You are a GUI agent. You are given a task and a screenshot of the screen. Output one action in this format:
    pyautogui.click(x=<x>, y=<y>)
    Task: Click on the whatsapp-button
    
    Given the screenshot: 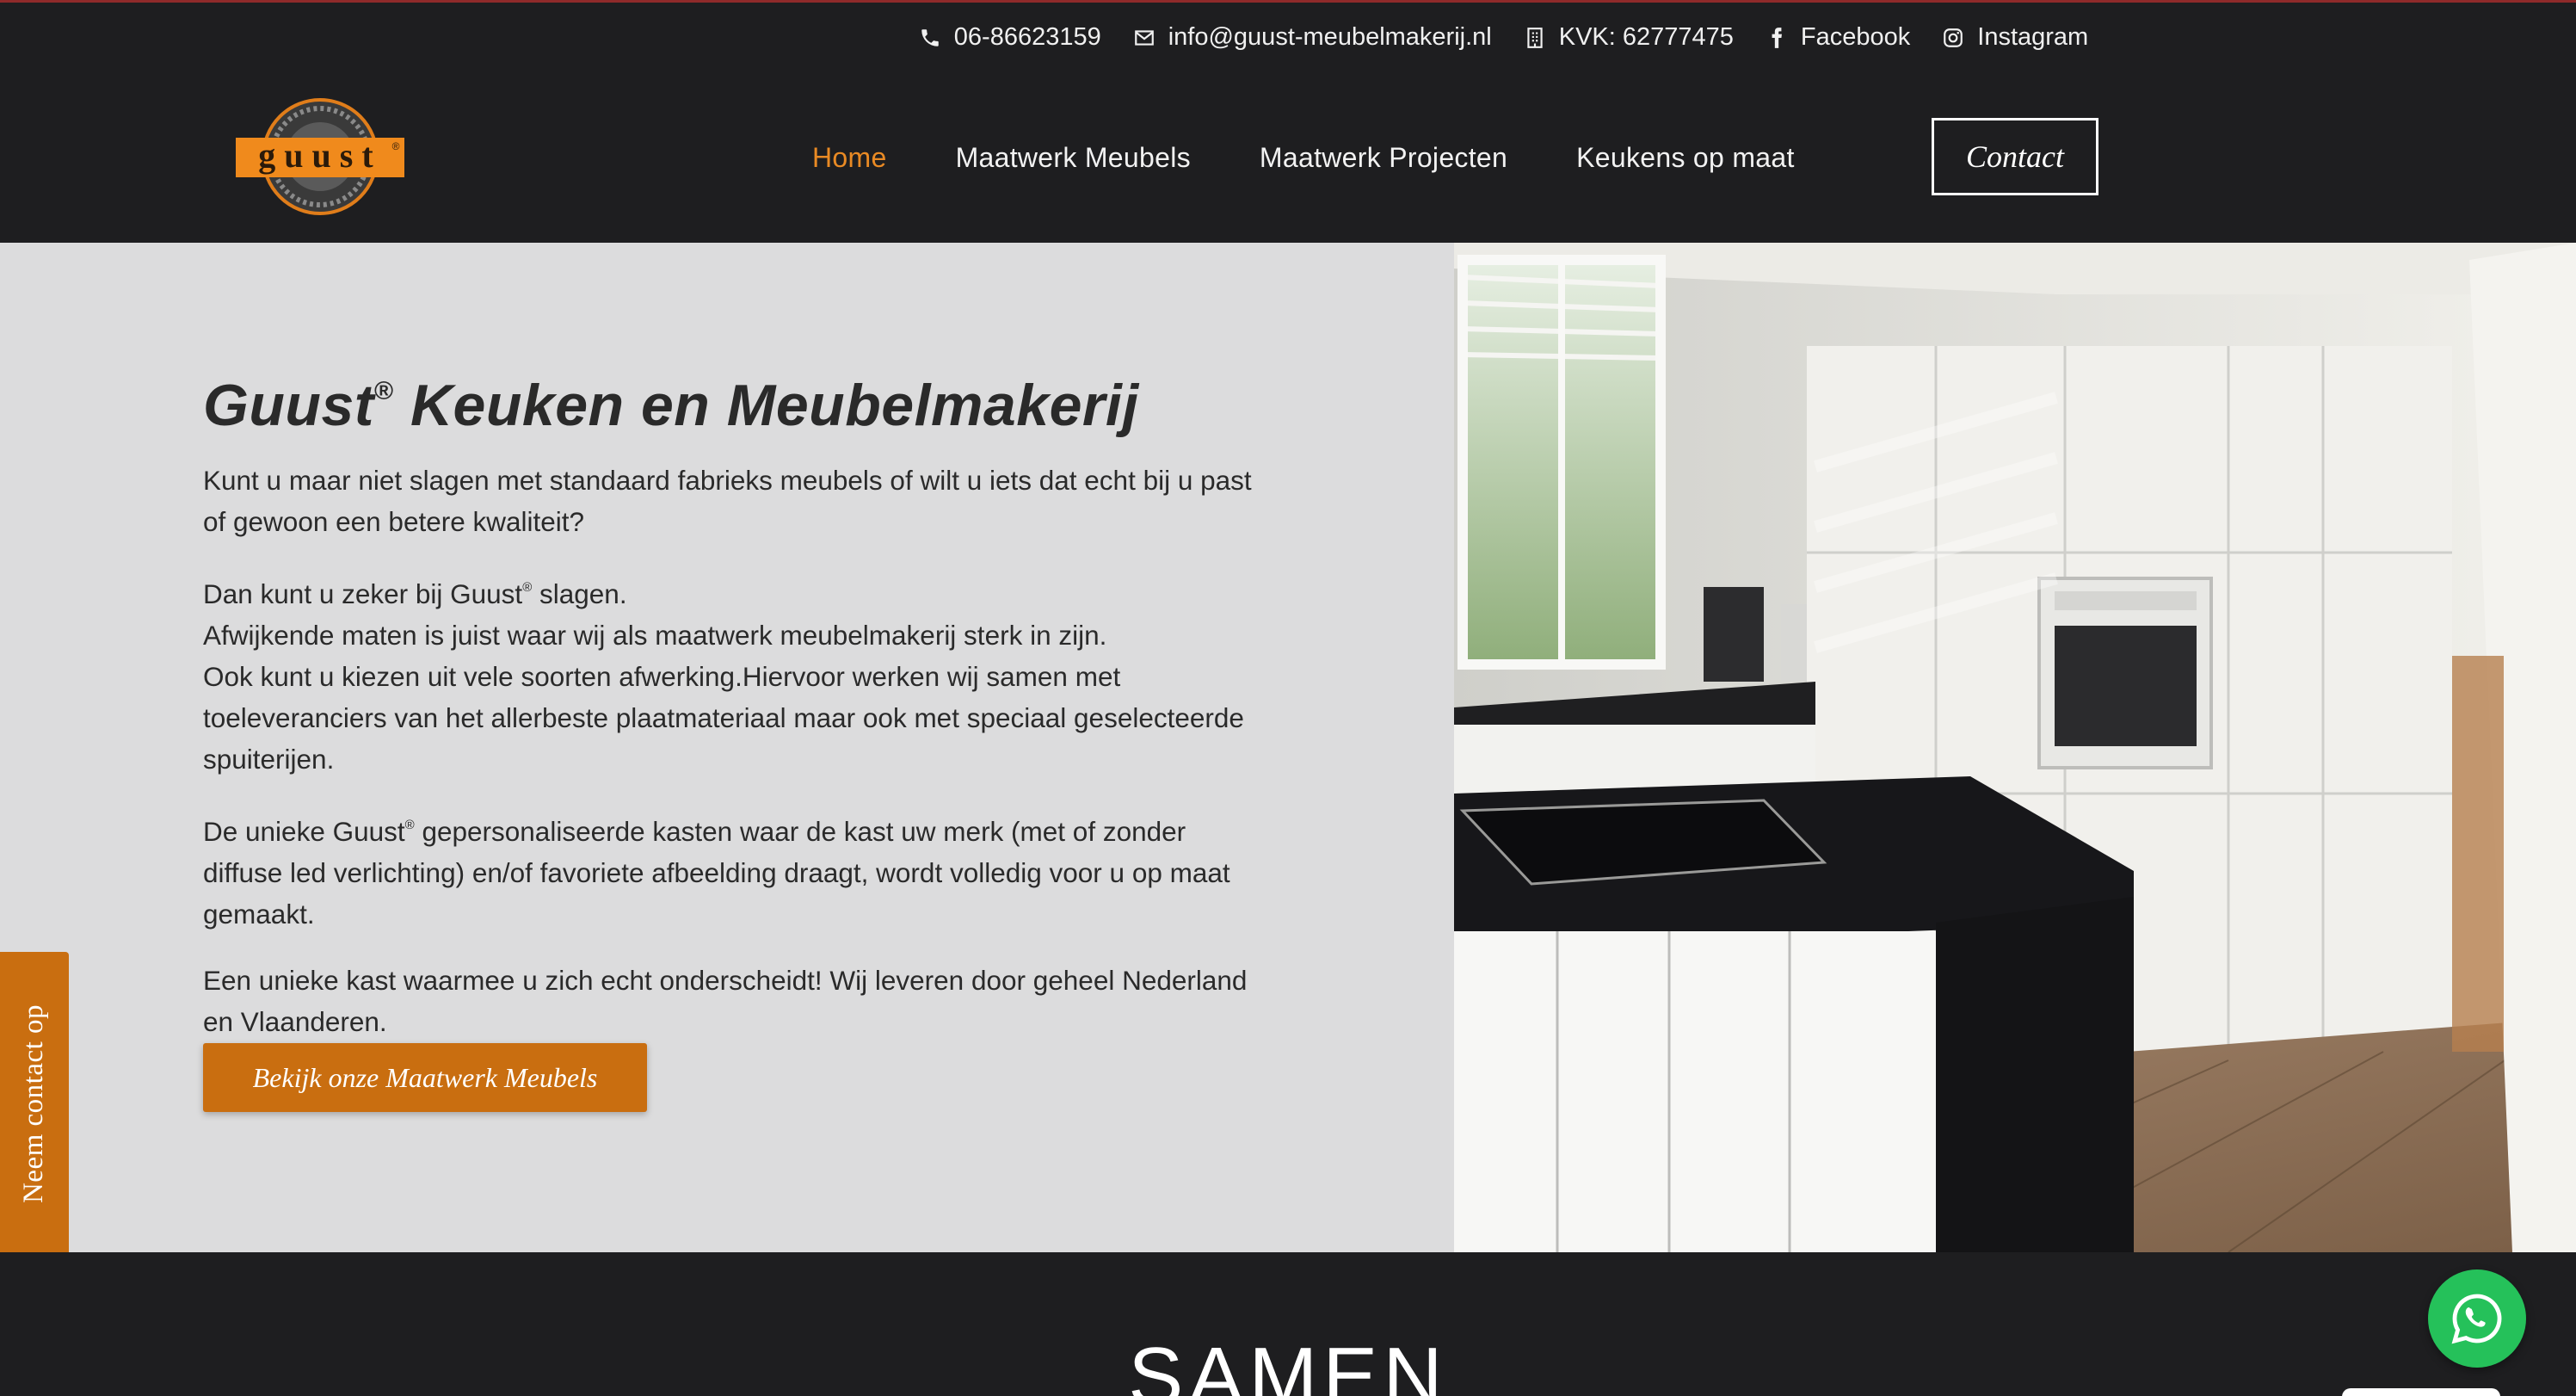 What is the action you would take?
    pyautogui.click(x=2477, y=1318)
    